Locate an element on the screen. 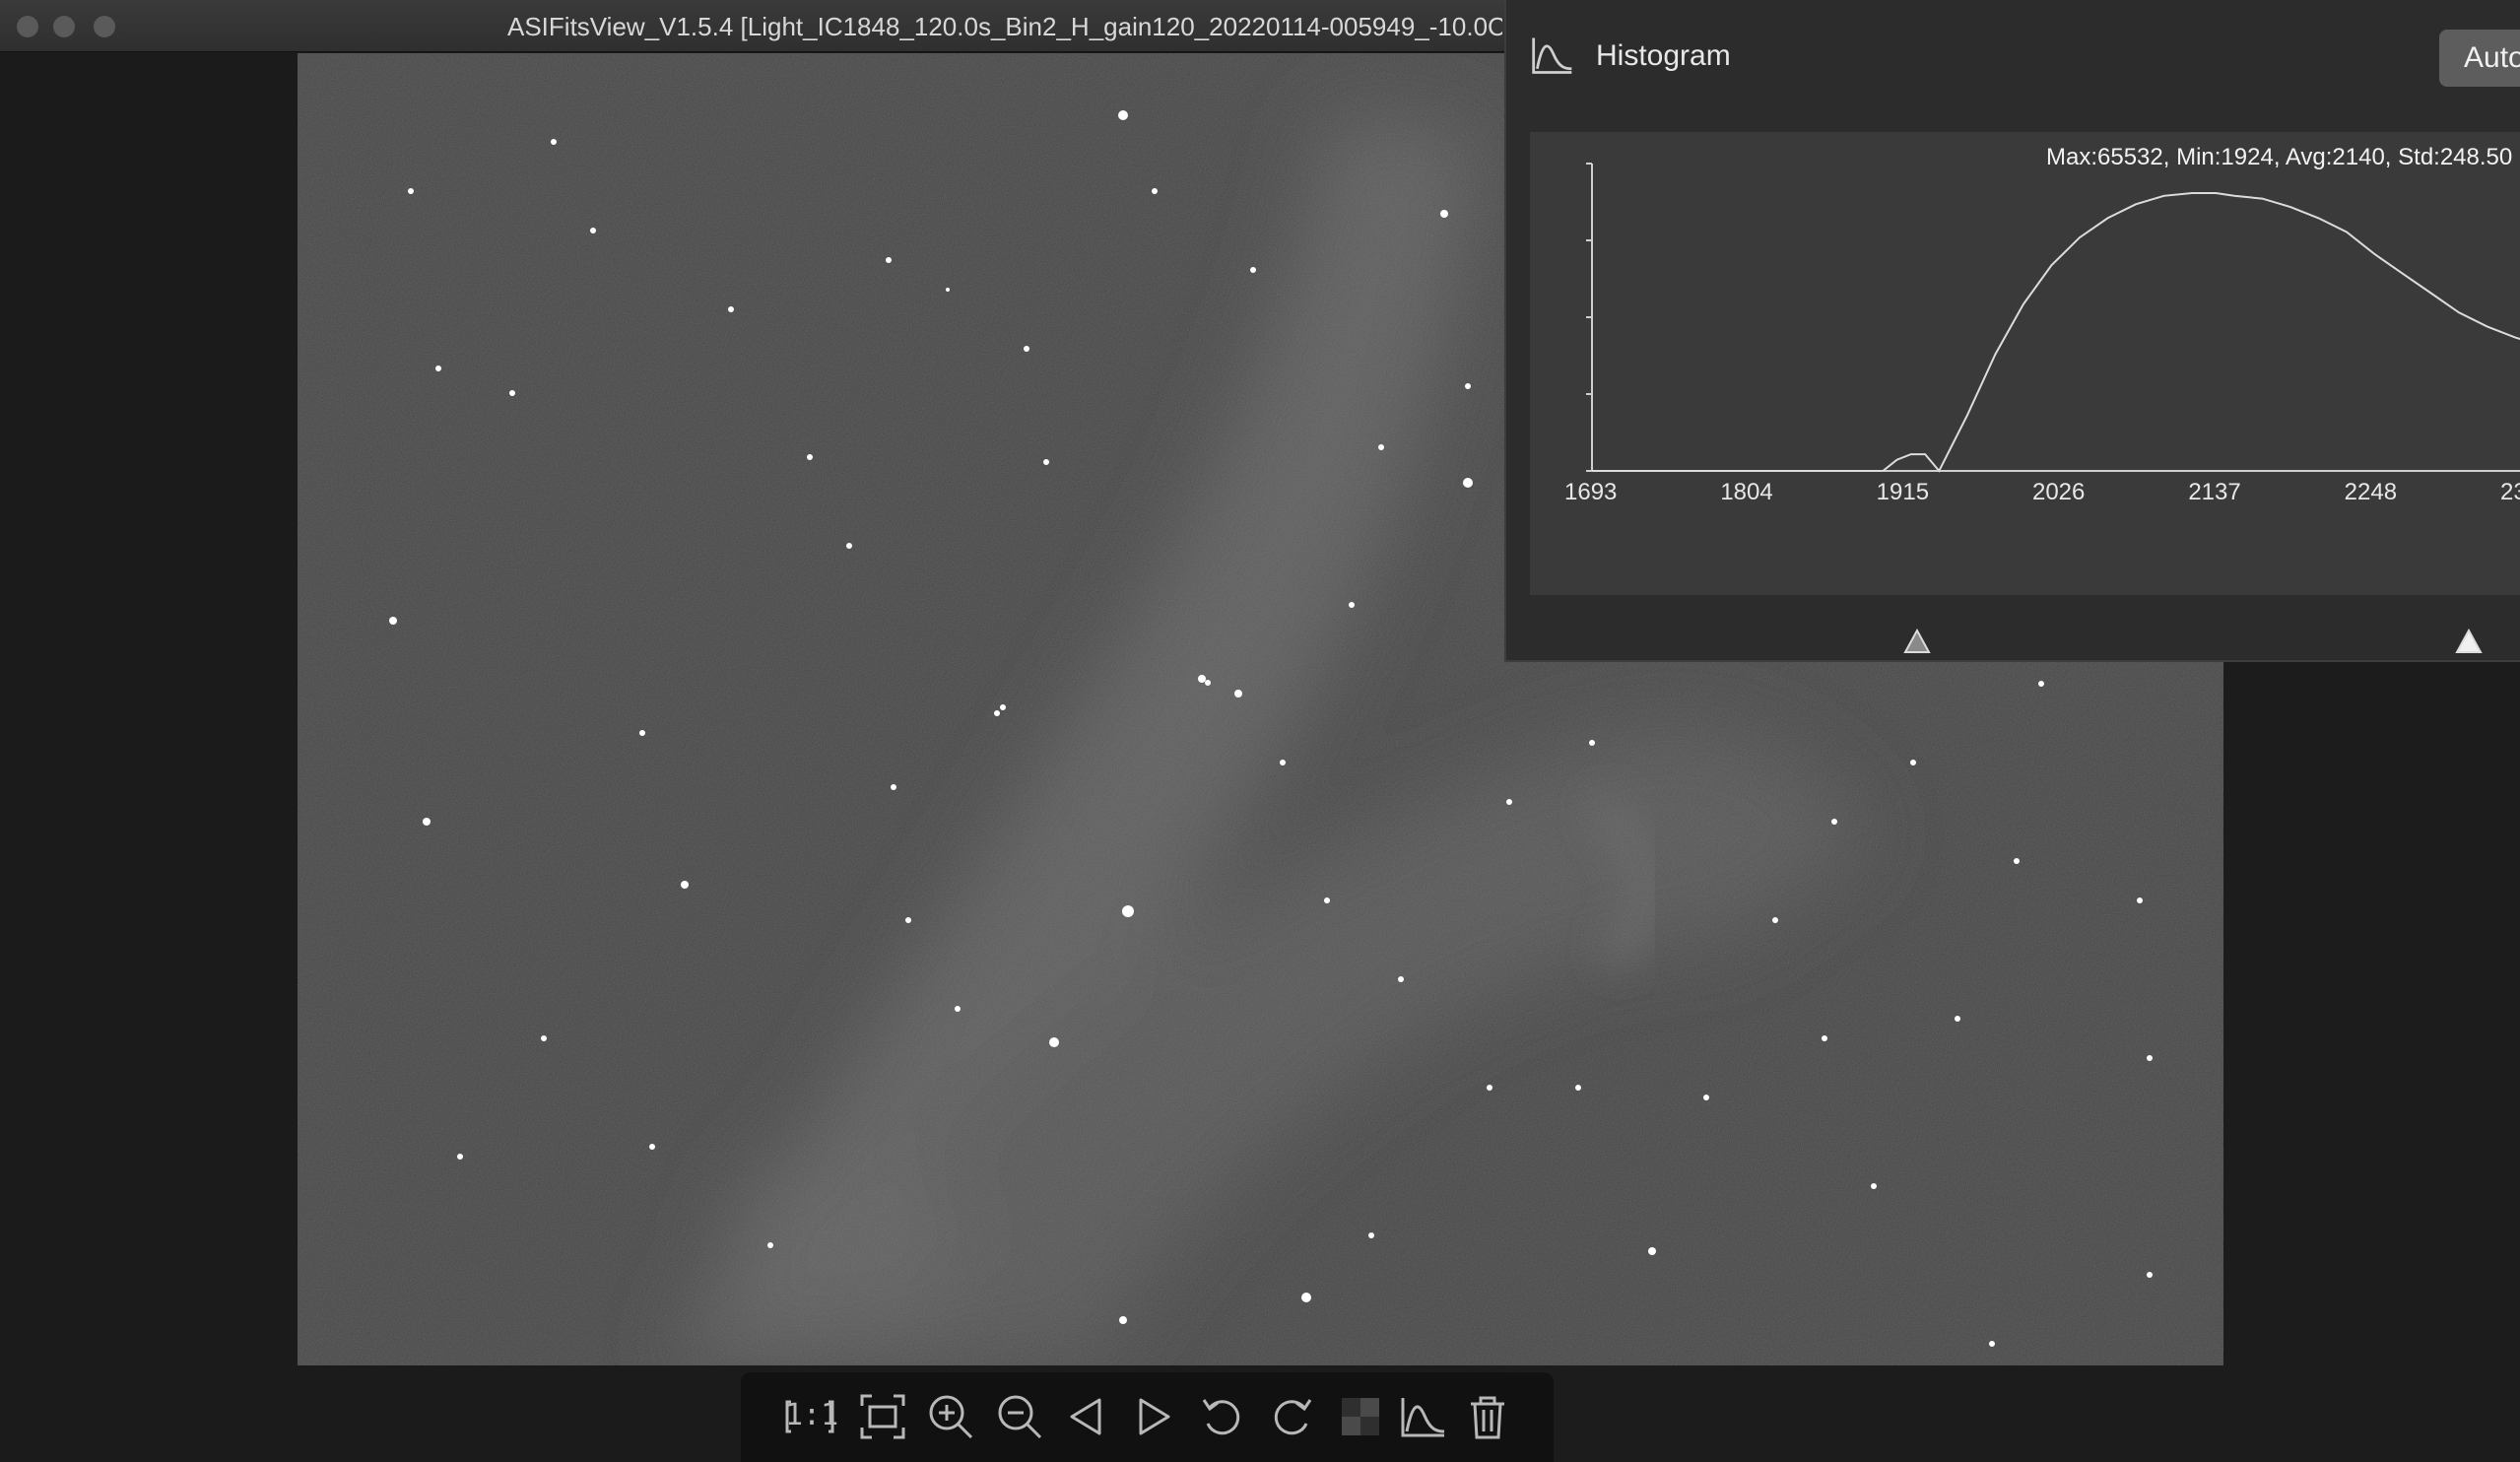 Image resolution: width=2520 pixels, height=1462 pixels. histogram-y-axis is located at coordinates (2053, 317).